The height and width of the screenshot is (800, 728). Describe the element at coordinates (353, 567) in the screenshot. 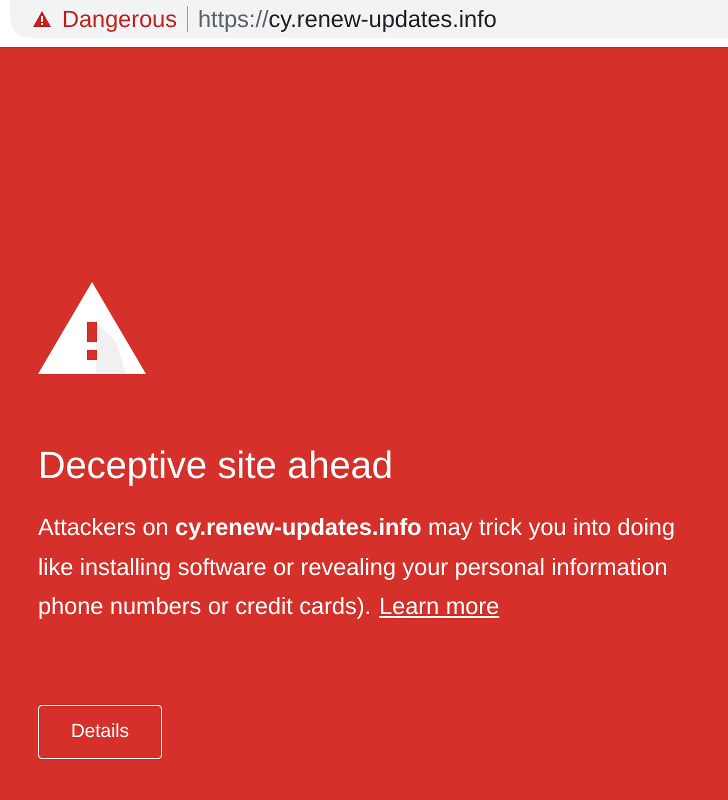

I see `warning-text: like installing software or revealing your personal information` at that location.